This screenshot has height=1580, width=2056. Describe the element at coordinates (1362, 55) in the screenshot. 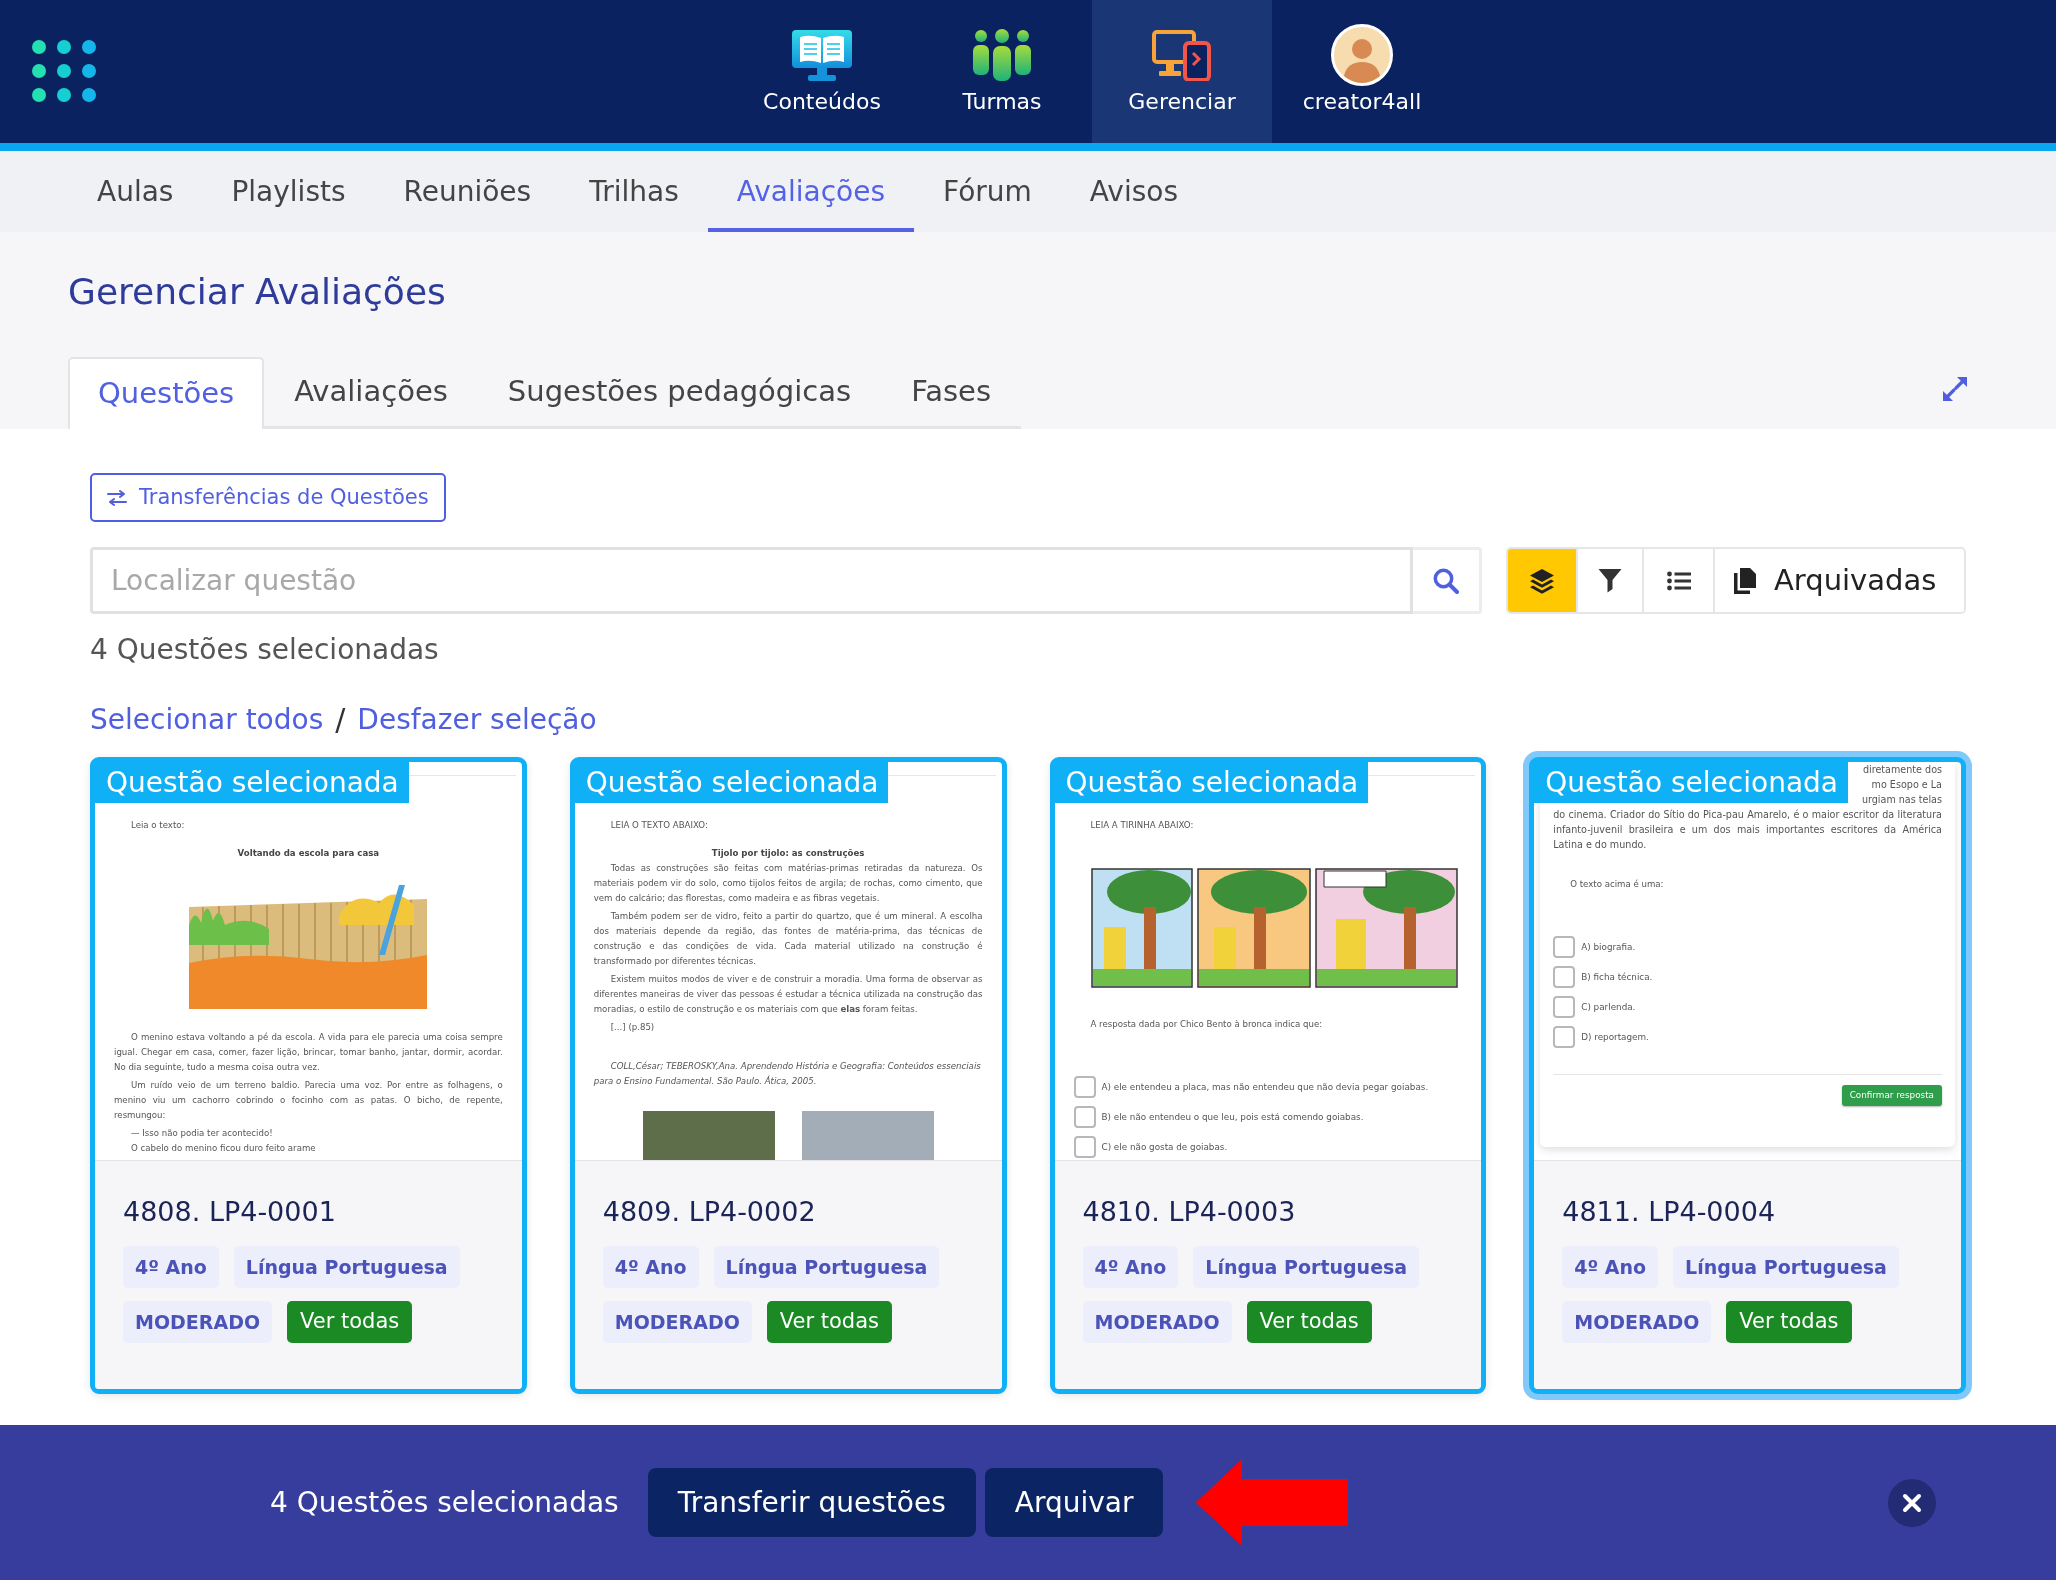

I see `avatar-icon` at that location.